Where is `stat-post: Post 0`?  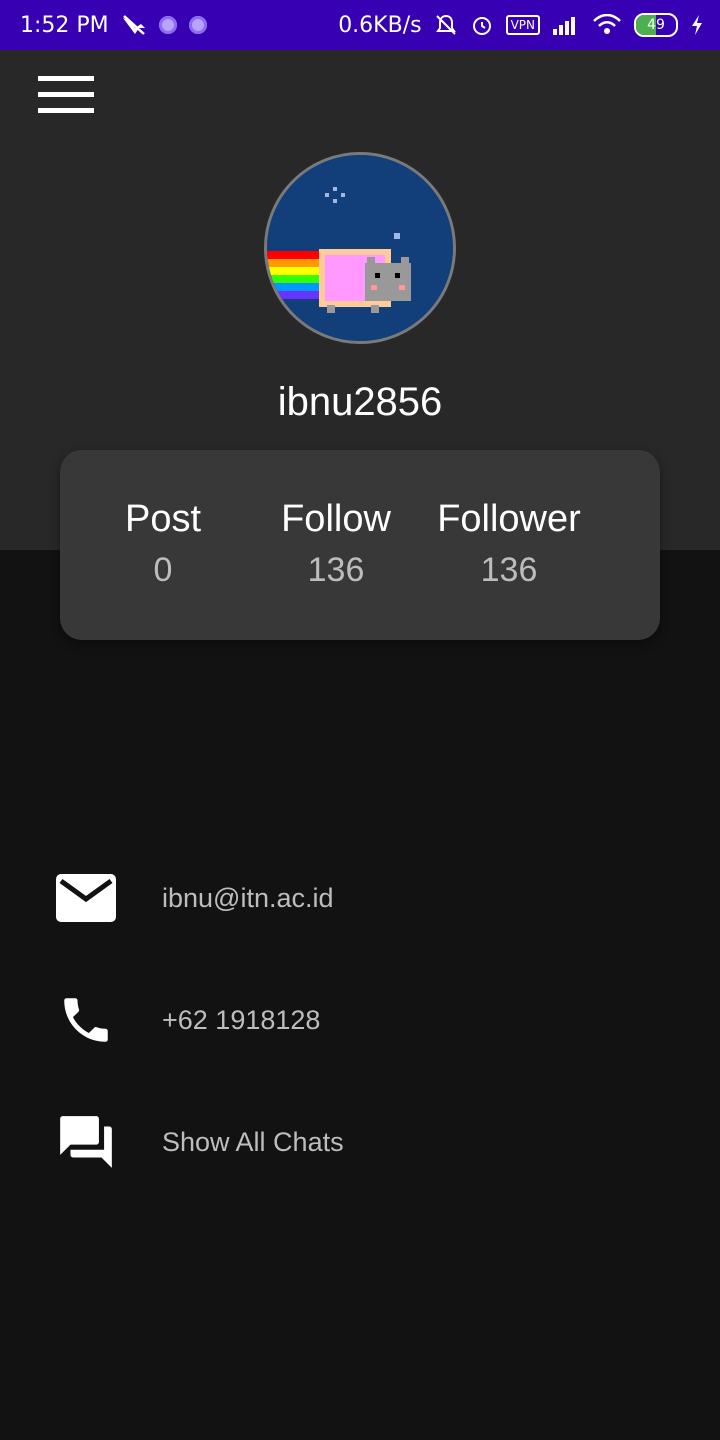 stat-post: Post 0 is located at coordinates (163, 544).